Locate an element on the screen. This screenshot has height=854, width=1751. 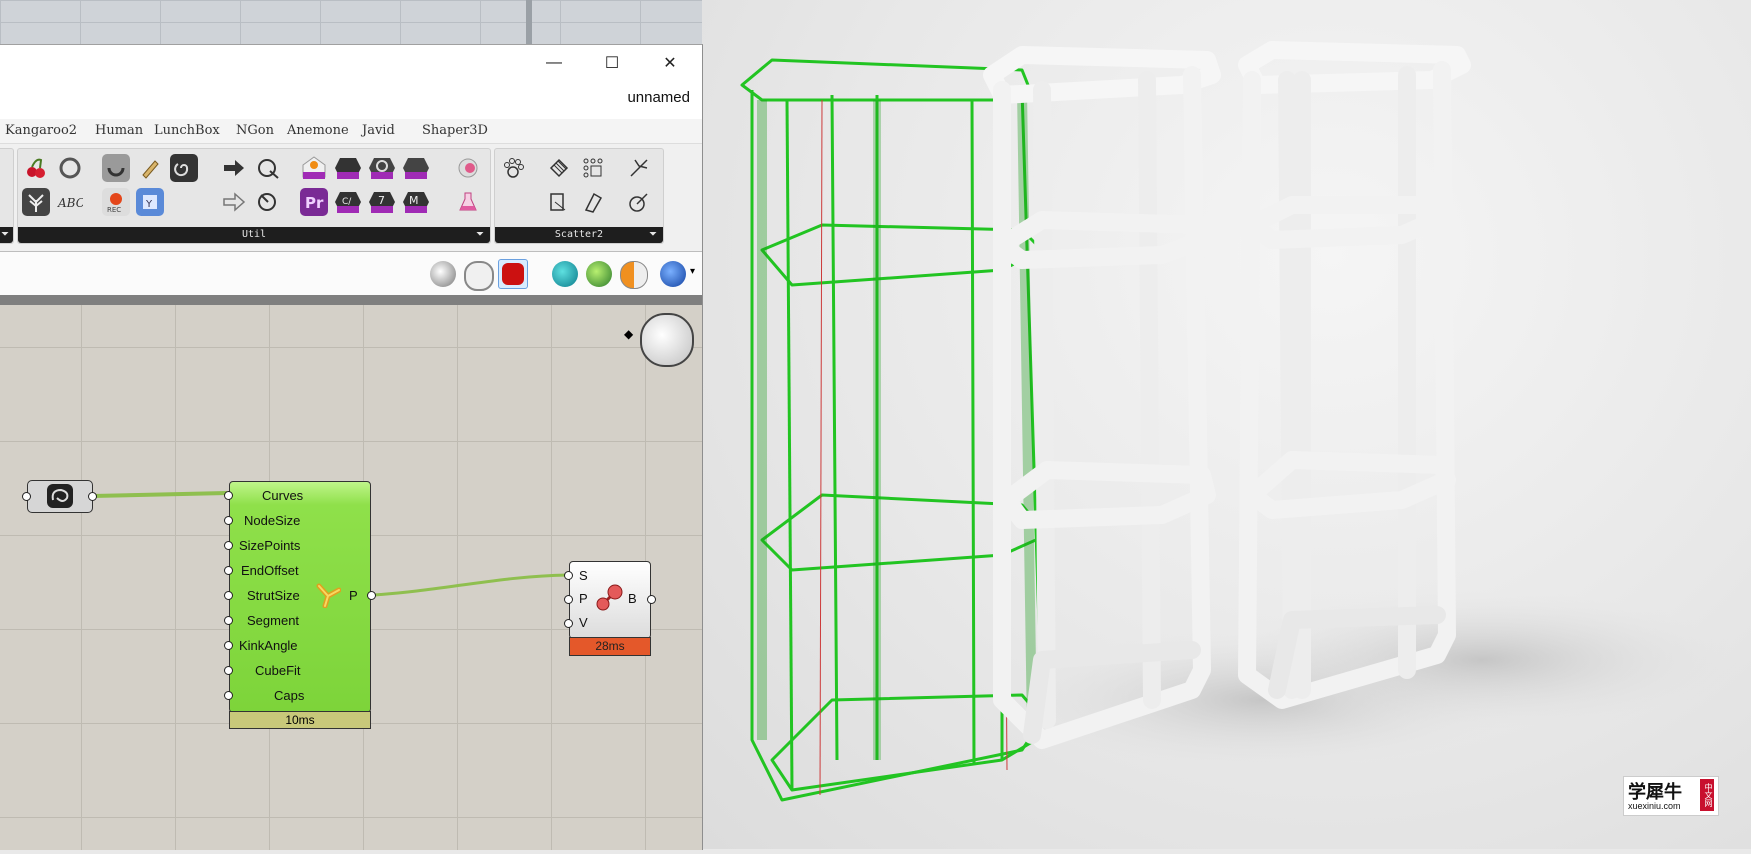
preview-wire-icon is located at coordinates (479, 276).